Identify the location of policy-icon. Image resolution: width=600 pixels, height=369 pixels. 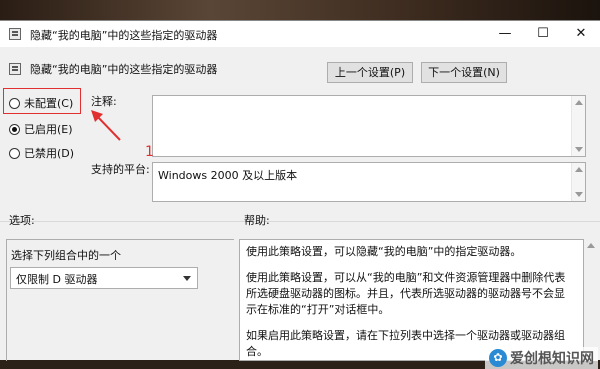
(15, 34).